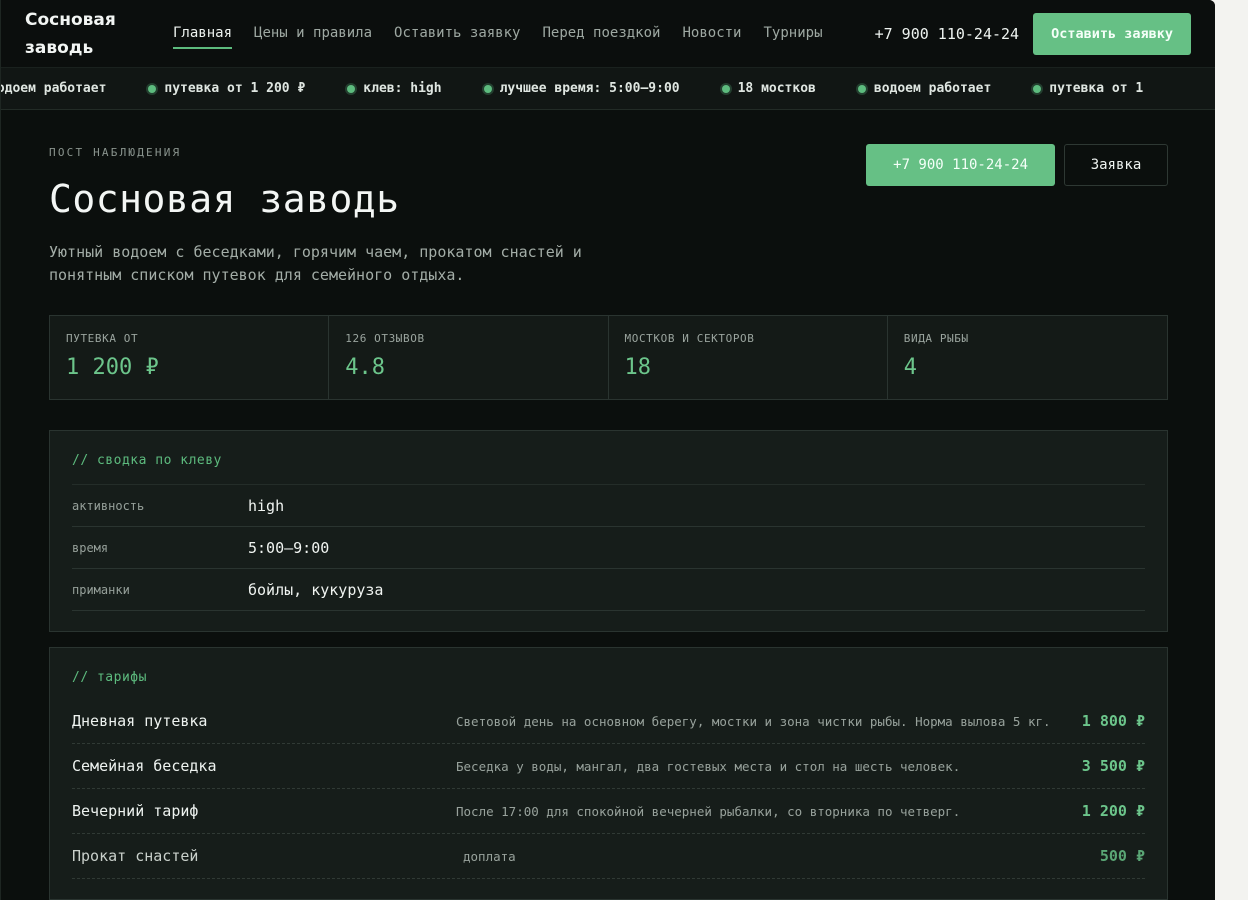 The width and height of the screenshot is (1248, 900). I want to click on stat-label: ВИДА РЫБЫ, so click(936, 338).